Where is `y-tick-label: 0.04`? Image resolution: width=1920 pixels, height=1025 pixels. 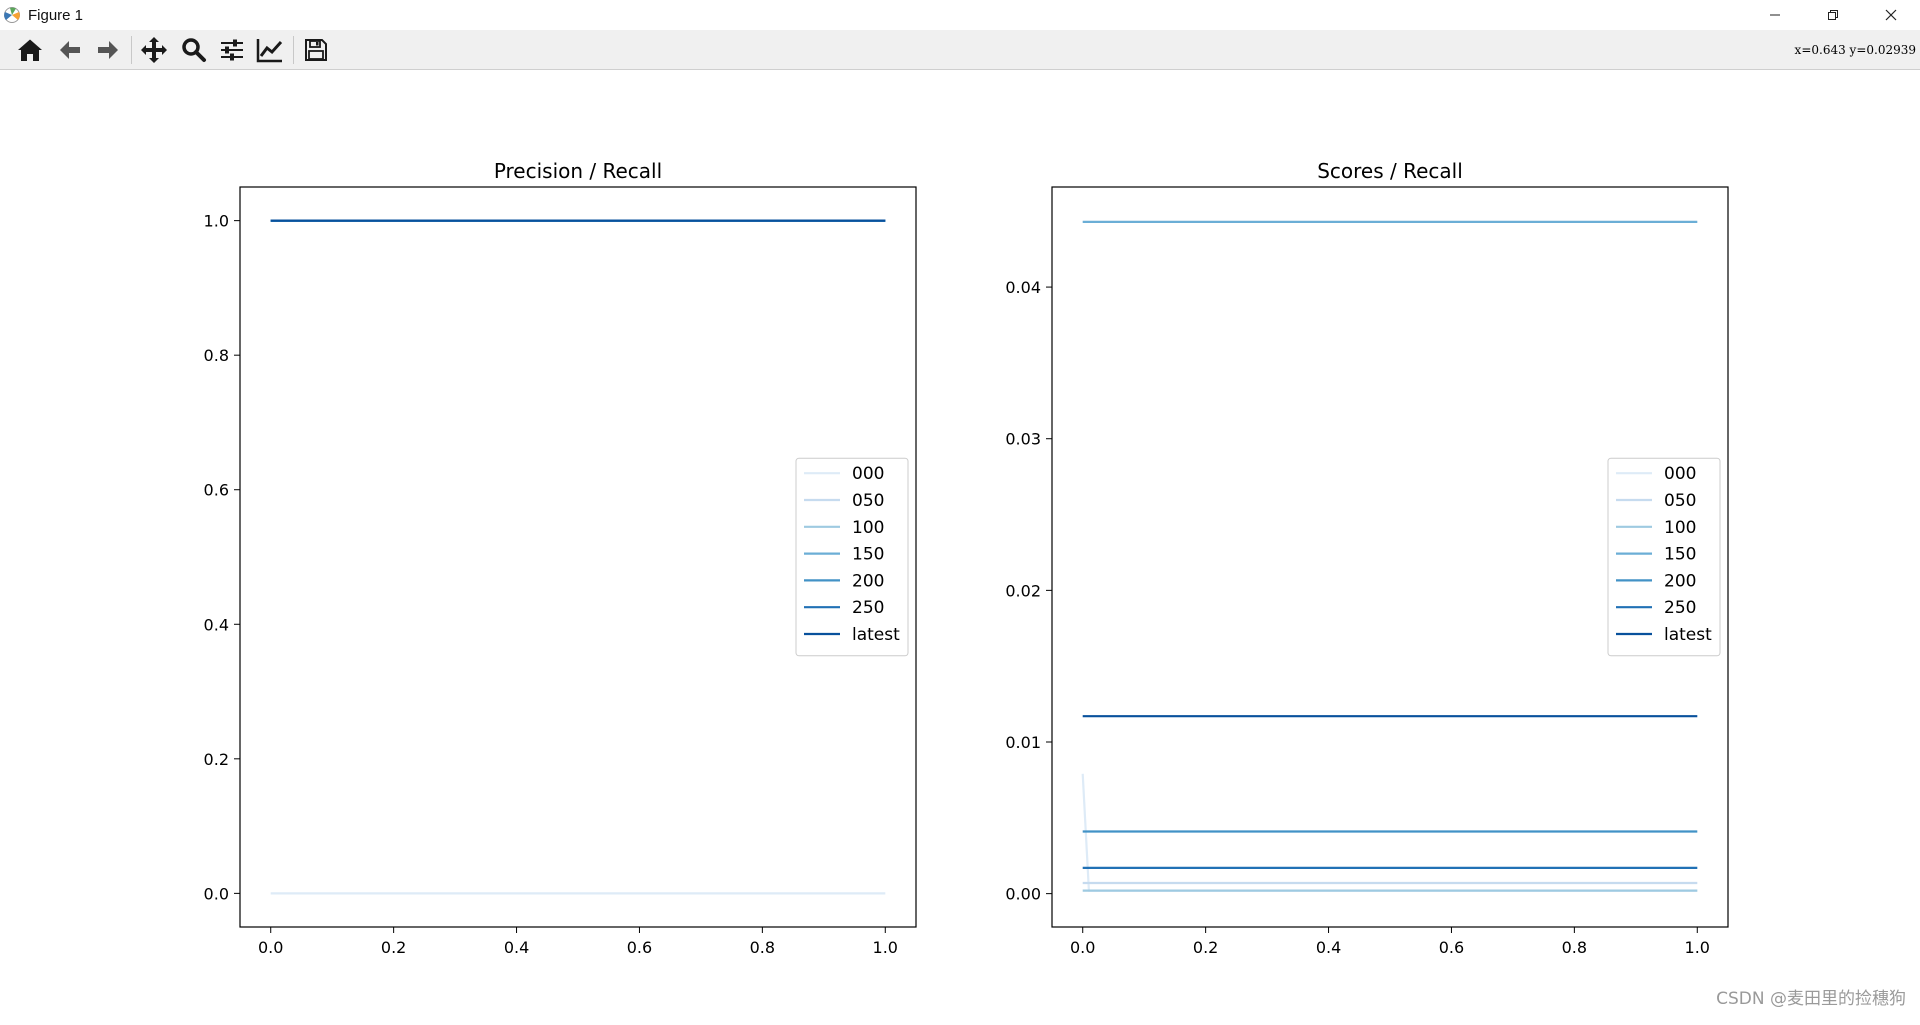 y-tick-label: 0.04 is located at coordinates (1023, 287).